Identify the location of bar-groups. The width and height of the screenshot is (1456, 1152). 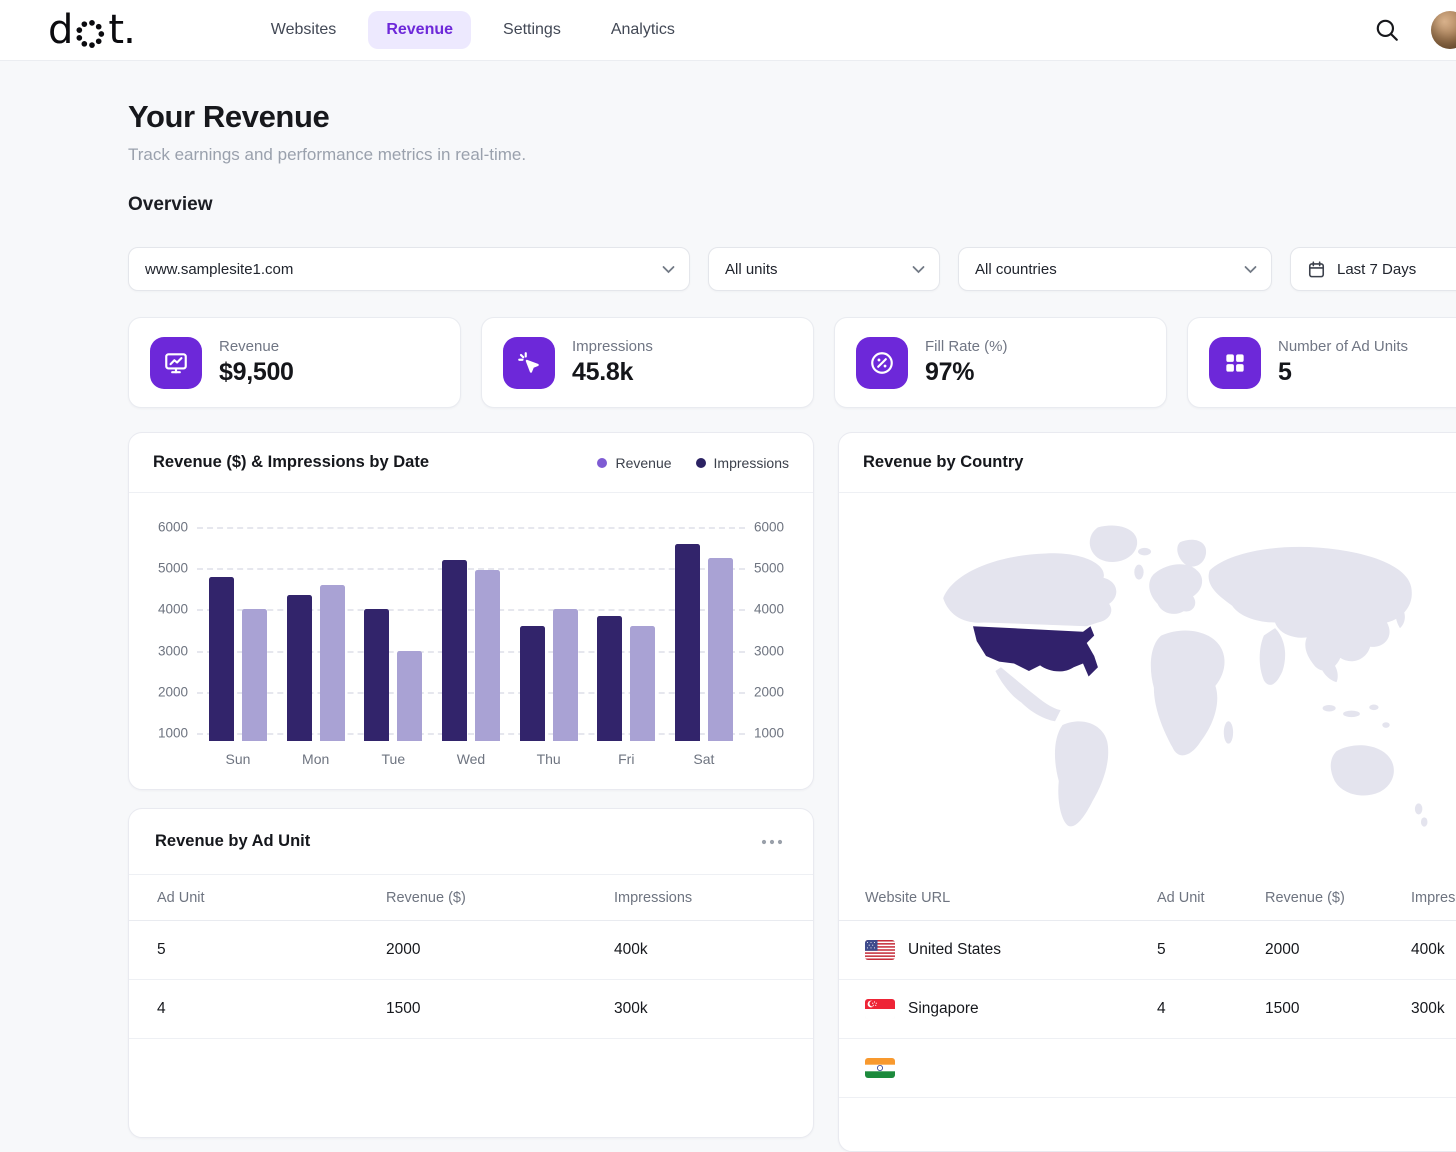
(471, 630).